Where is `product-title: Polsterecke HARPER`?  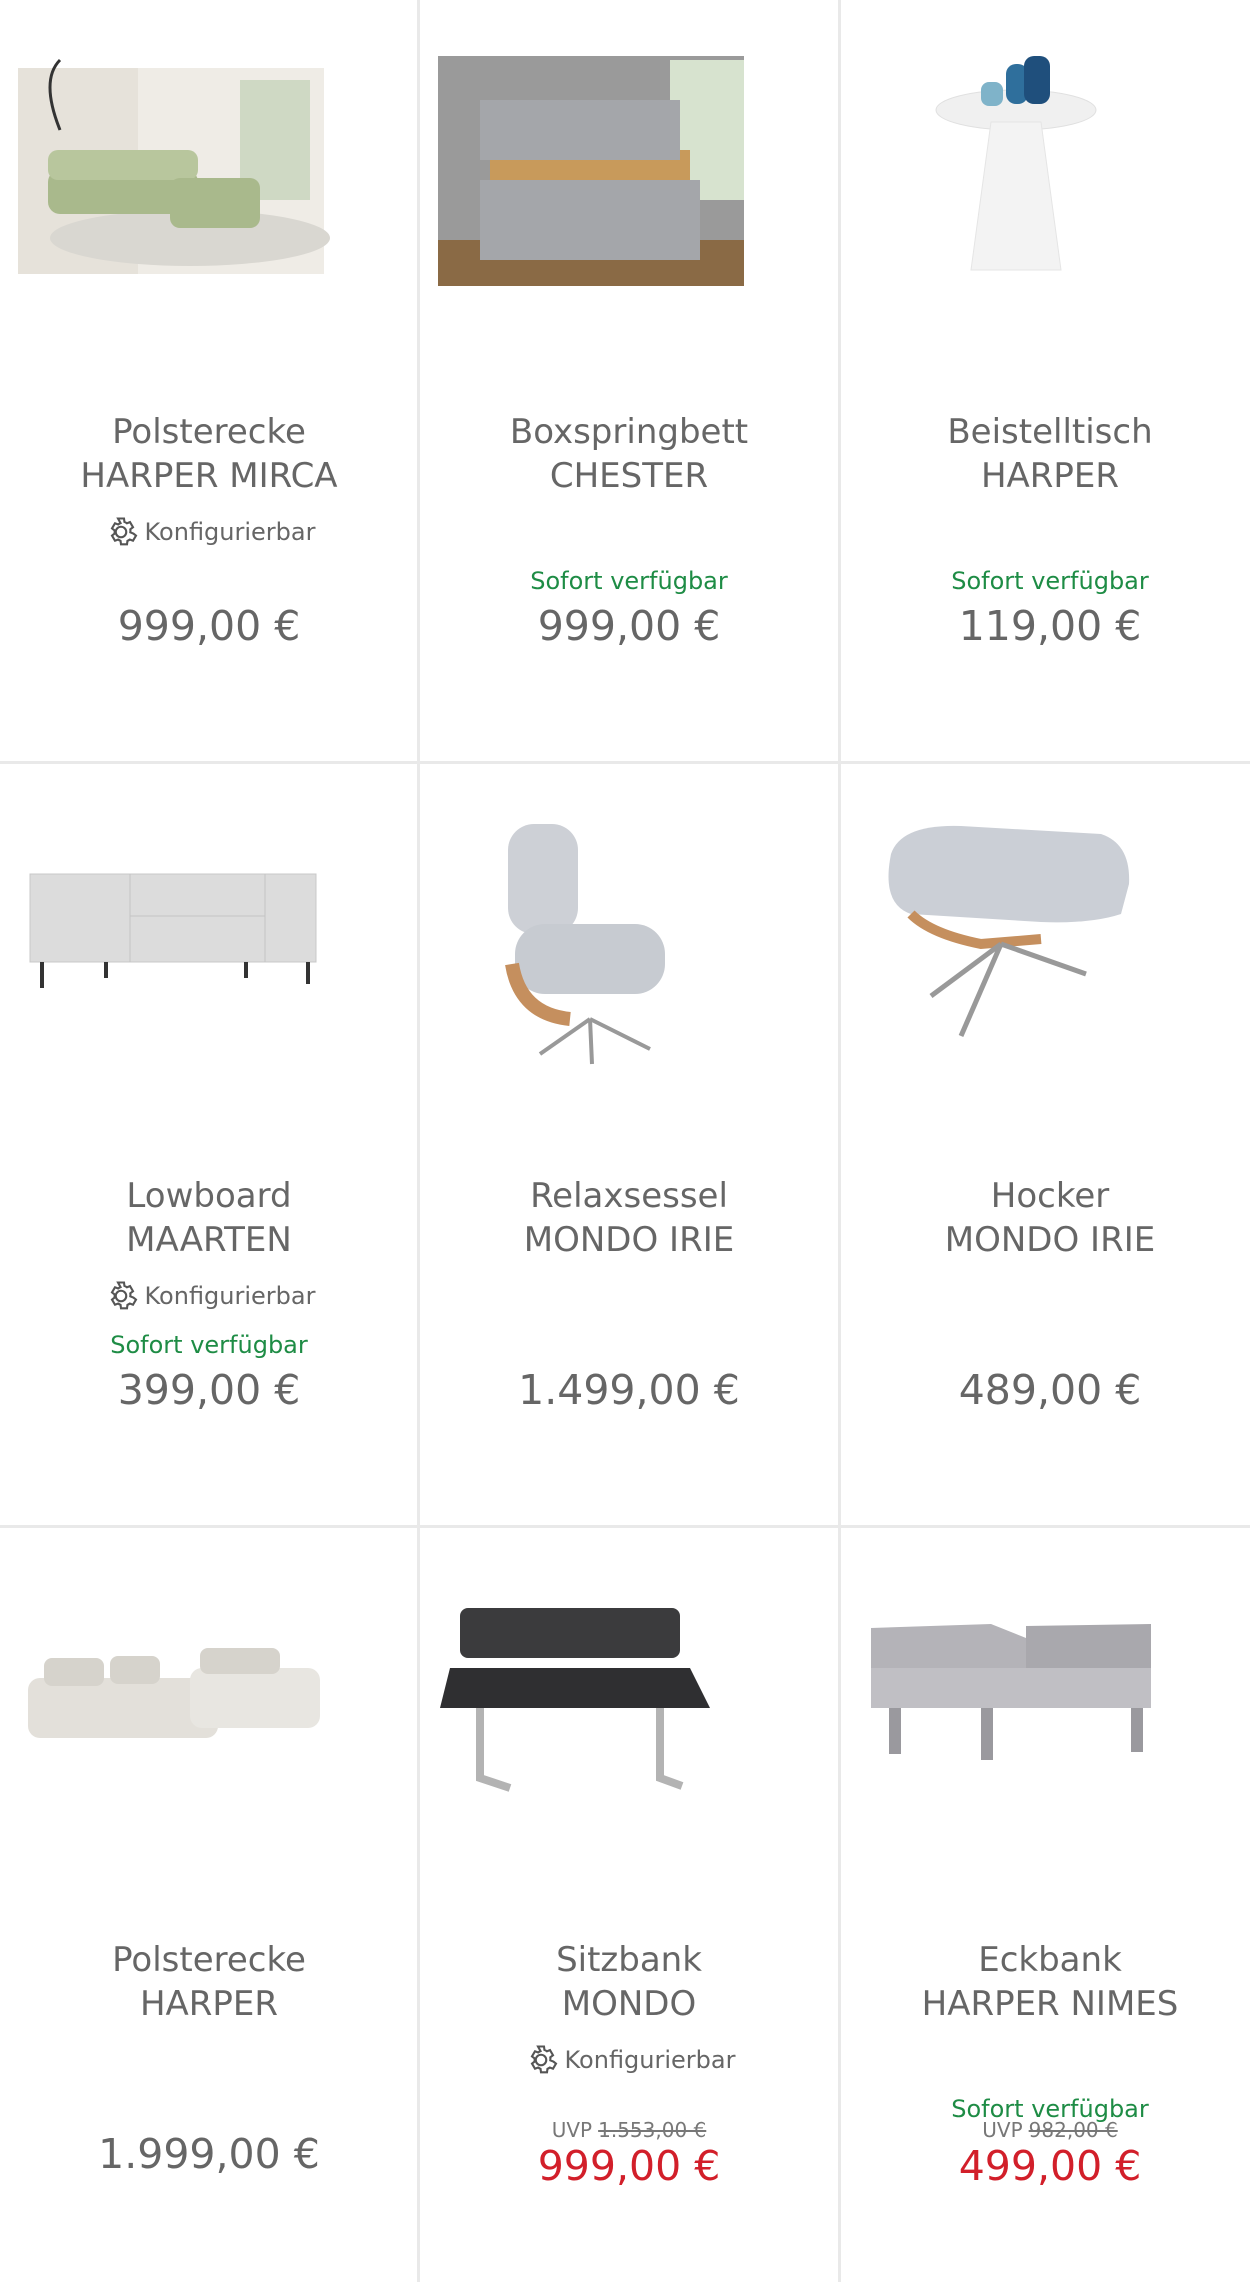
product-title: Polsterecke HARPER is located at coordinates (209, 1982).